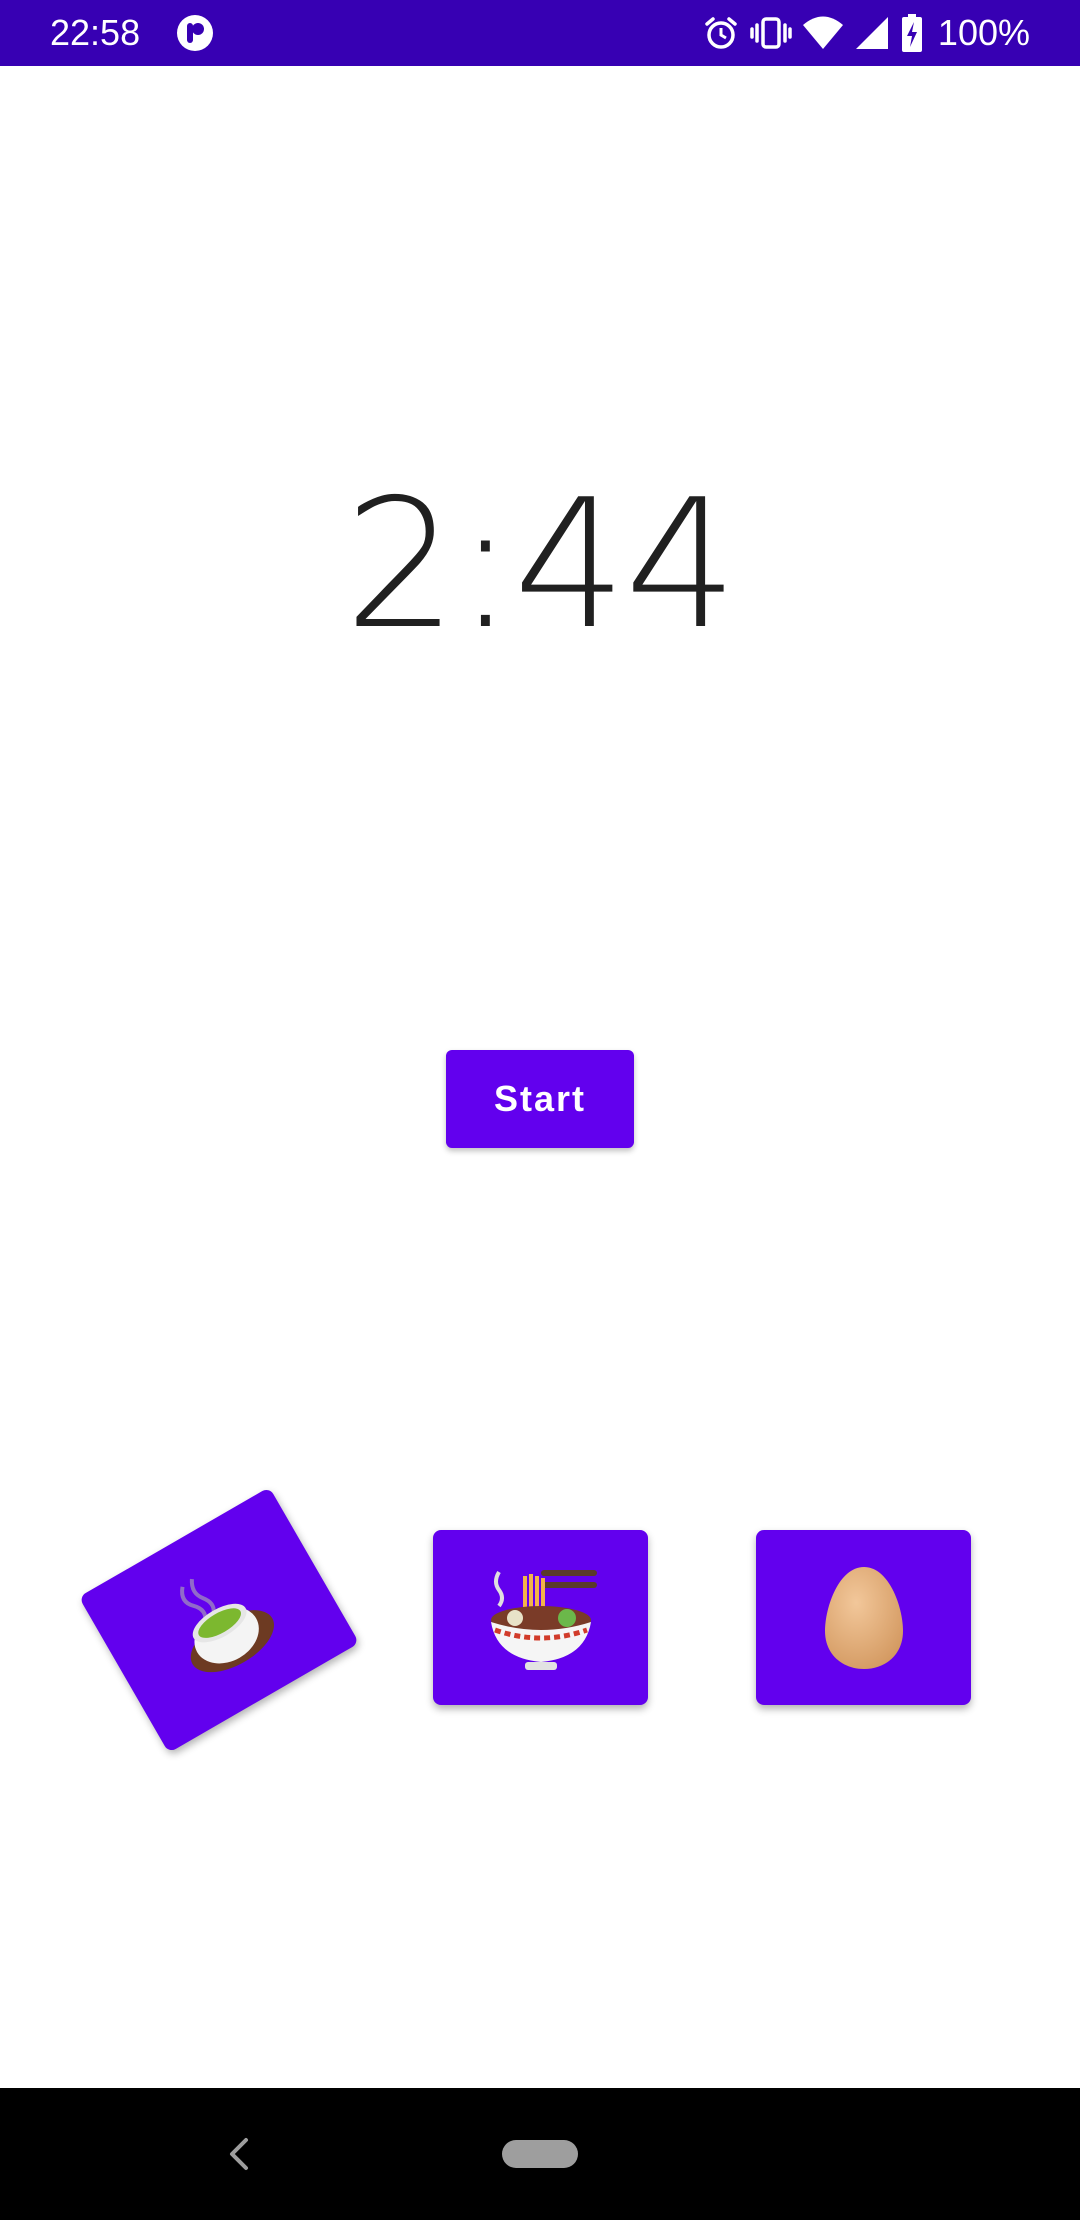 This screenshot has width=1080, height=2220. Describe the element at coordinates (721, 33) in the screenshot. I see `alarm-icon` at that location.